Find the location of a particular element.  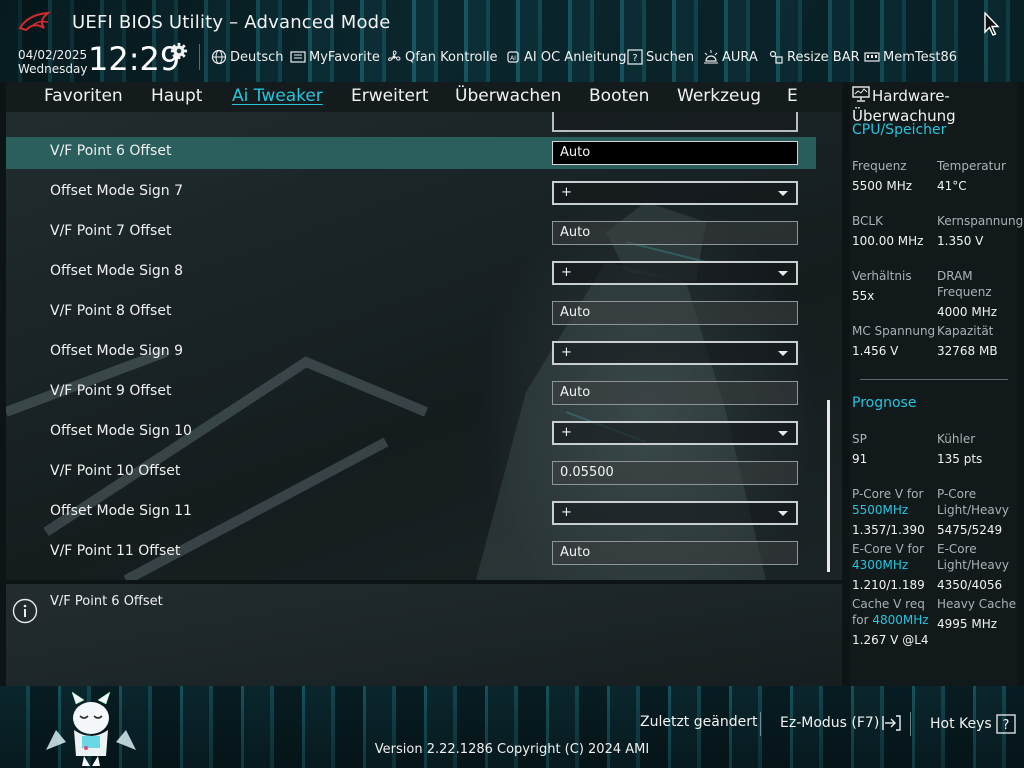

hw-label-frequency: 4800MHz is located at coordinates (900, 620).